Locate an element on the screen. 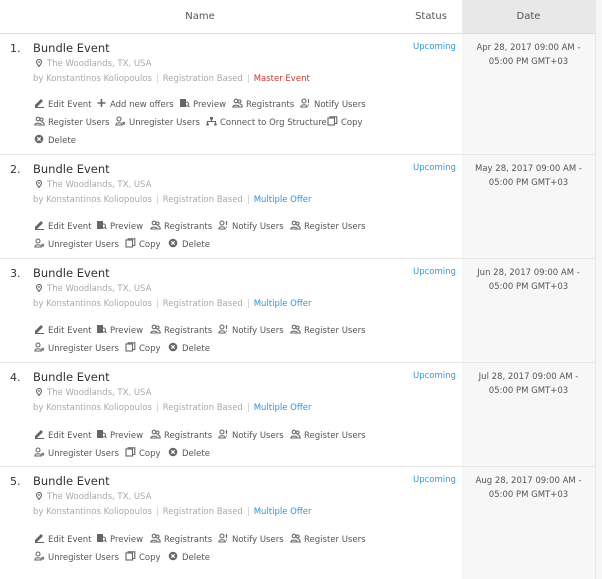 This screenshot has width=602, height=579. row-number: 3. is located at coordinates (15, 273).